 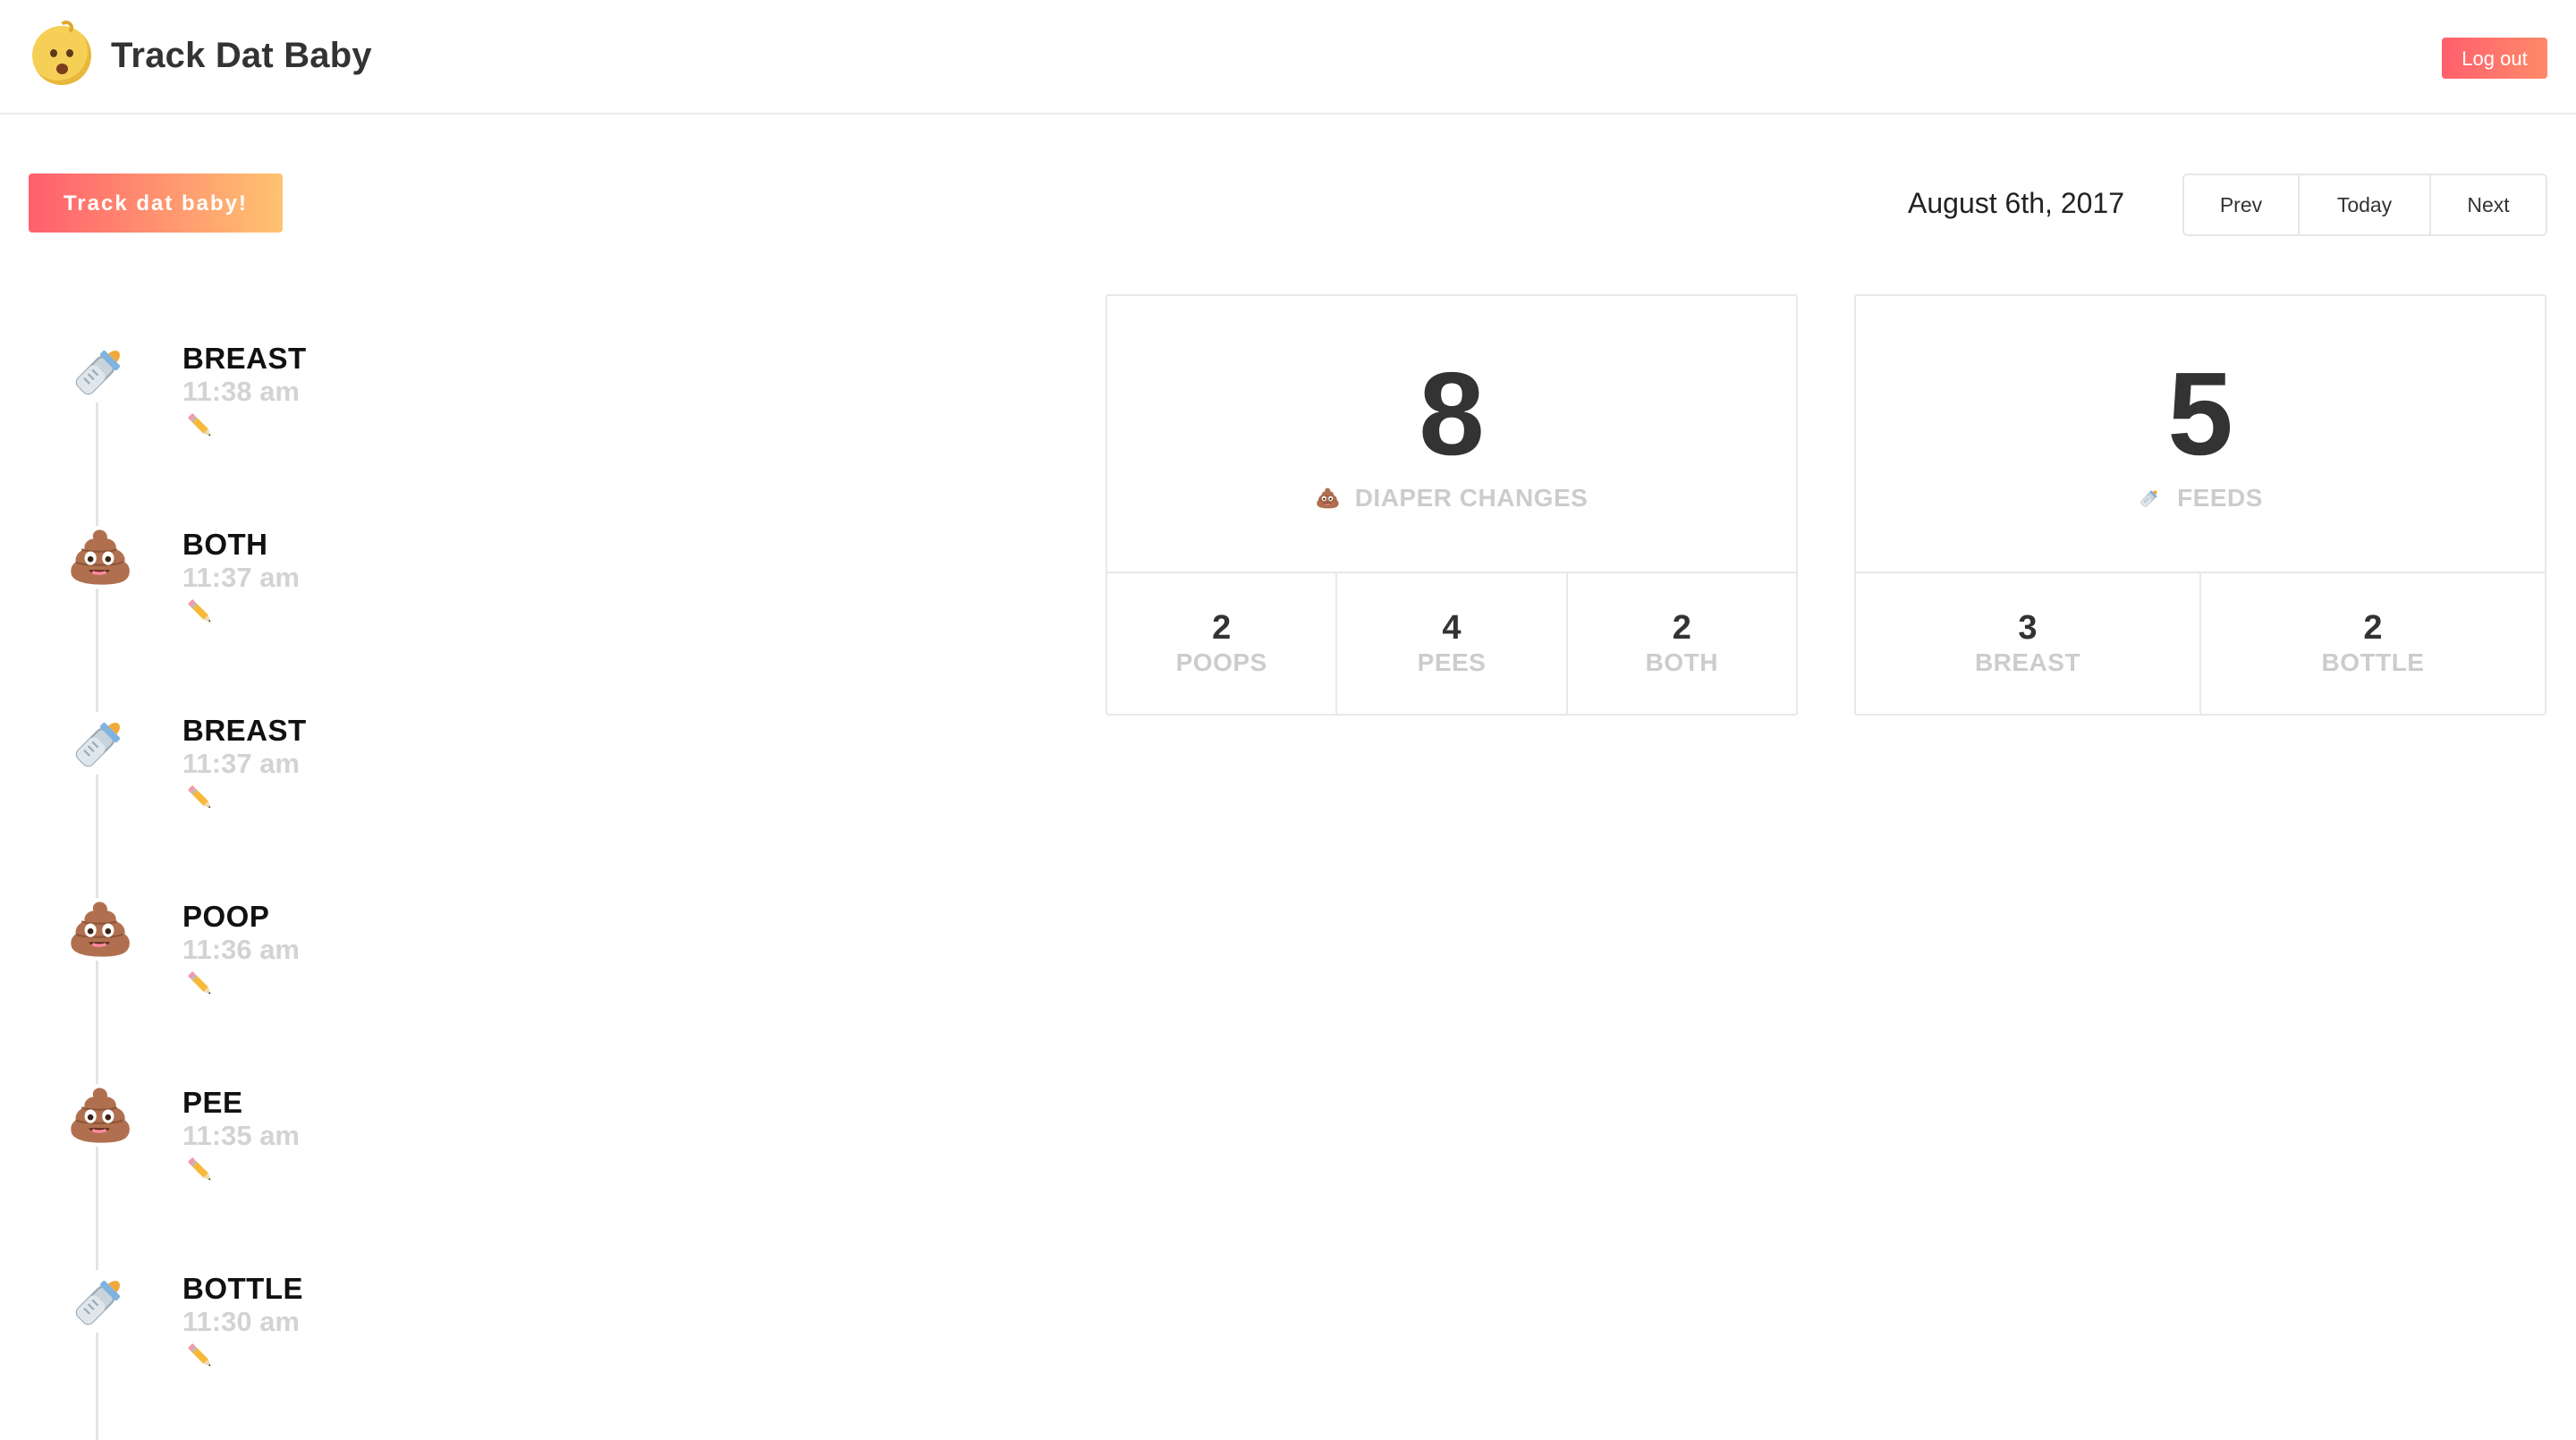 What do you see at coordinates (241, 55) in the screenshot?
I see `app-title: Track Dat Baby` at bounding box center [241, 55].